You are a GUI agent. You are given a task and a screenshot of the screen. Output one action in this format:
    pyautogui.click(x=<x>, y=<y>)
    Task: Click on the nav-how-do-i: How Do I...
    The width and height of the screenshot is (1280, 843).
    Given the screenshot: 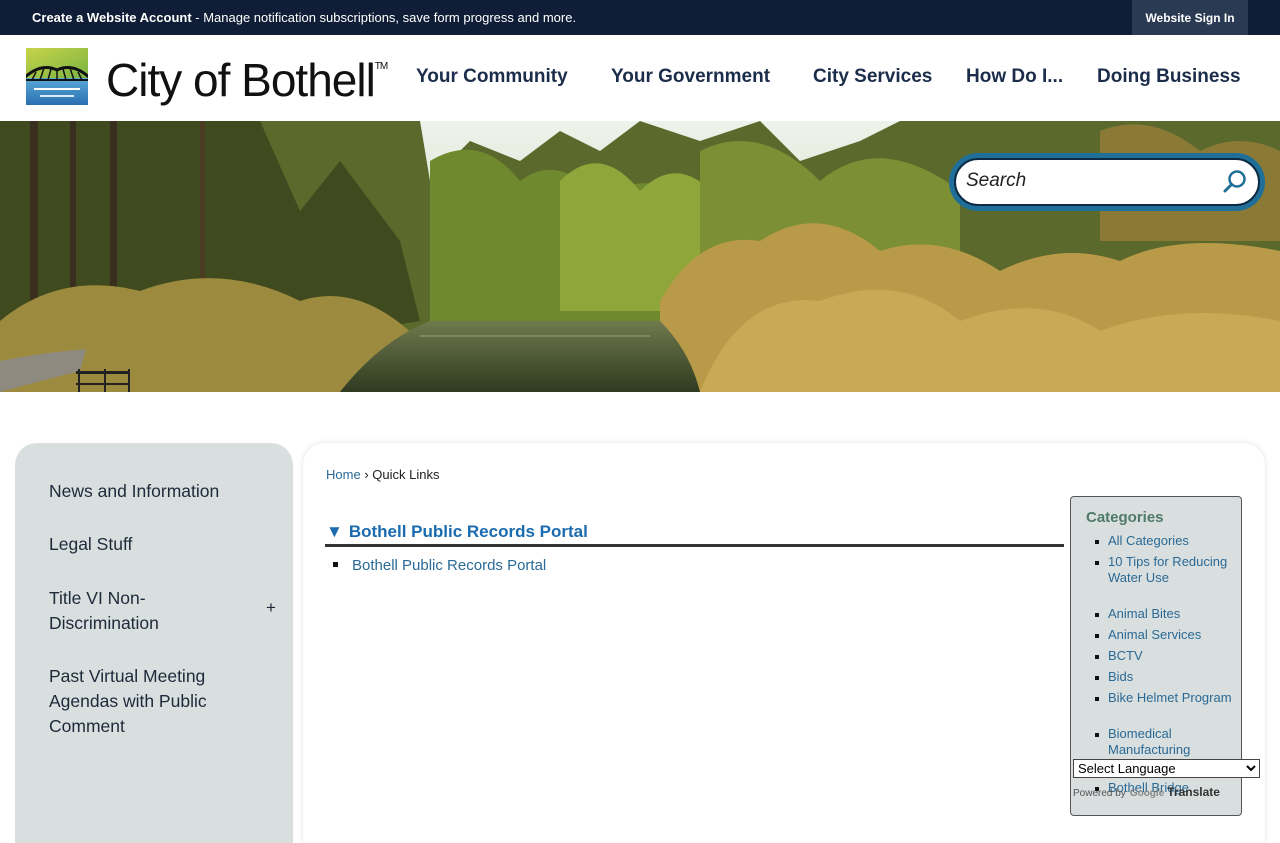 What is the action you would take?
    pyautogui.click(x=1014, y=77)
    